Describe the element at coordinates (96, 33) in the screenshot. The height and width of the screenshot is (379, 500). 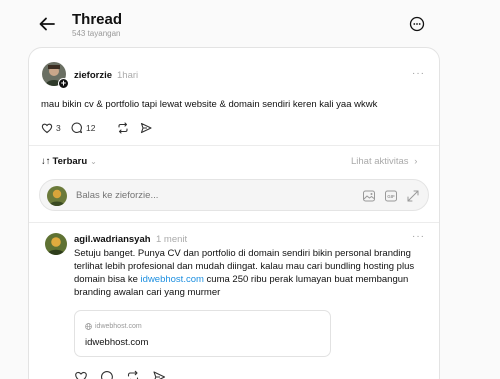
I see `view-count: 543 tayangan` at that location.